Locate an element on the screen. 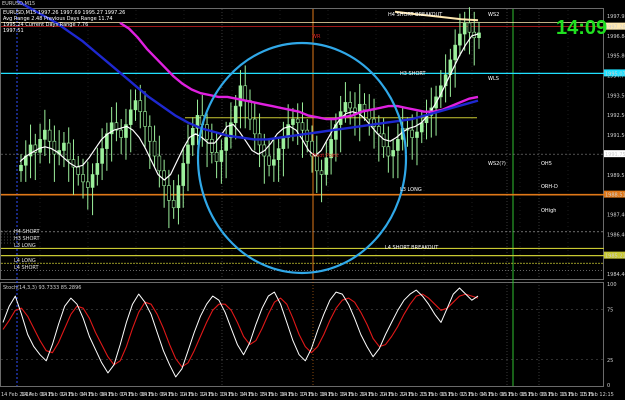 The height and width of the screenshot is (400, 625). symbol-label: EURUSD,M15 is located at coordinates (18, 4).